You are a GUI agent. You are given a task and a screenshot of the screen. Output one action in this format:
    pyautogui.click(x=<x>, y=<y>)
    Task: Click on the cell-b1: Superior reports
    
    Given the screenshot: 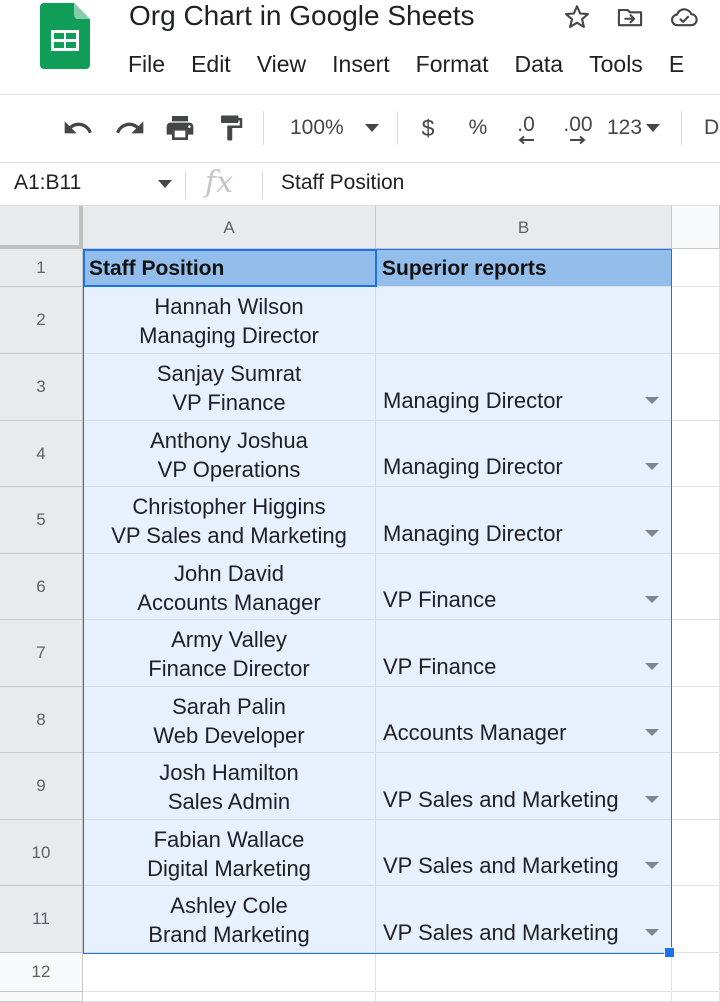 What is the action you would take?
    pyautogui.click(x=524, y=268)
    